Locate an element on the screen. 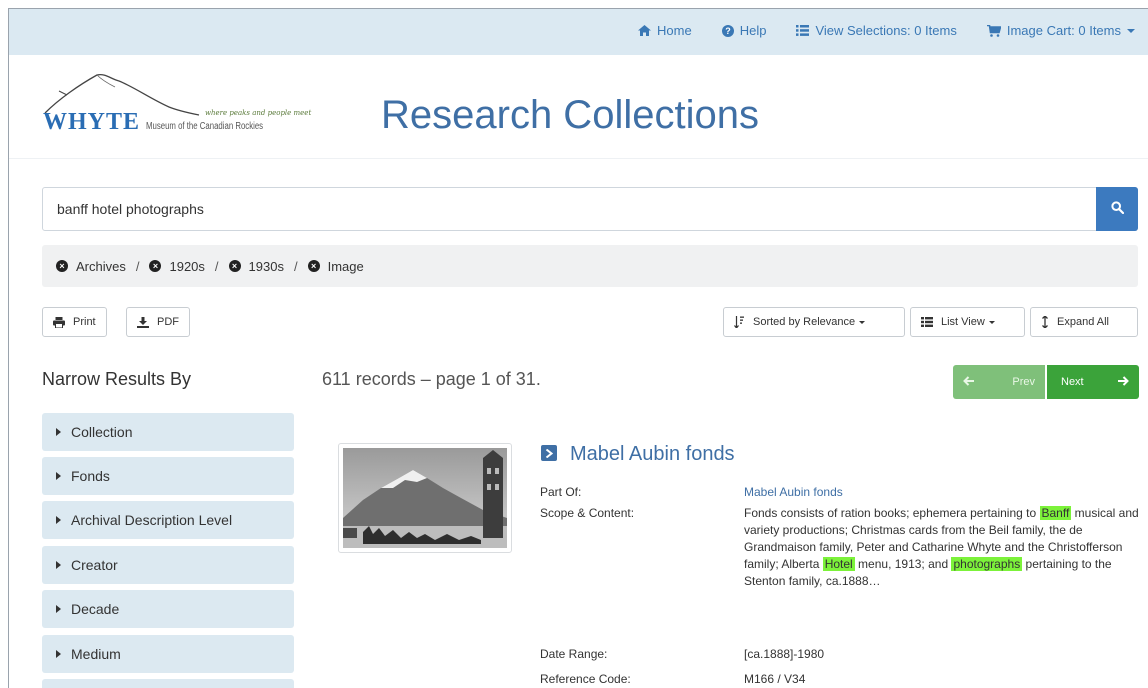 The width and height of the screenshot is (1148, 688). narrow-results-heading: Narrow Results By is located at coordinates (117, 379).